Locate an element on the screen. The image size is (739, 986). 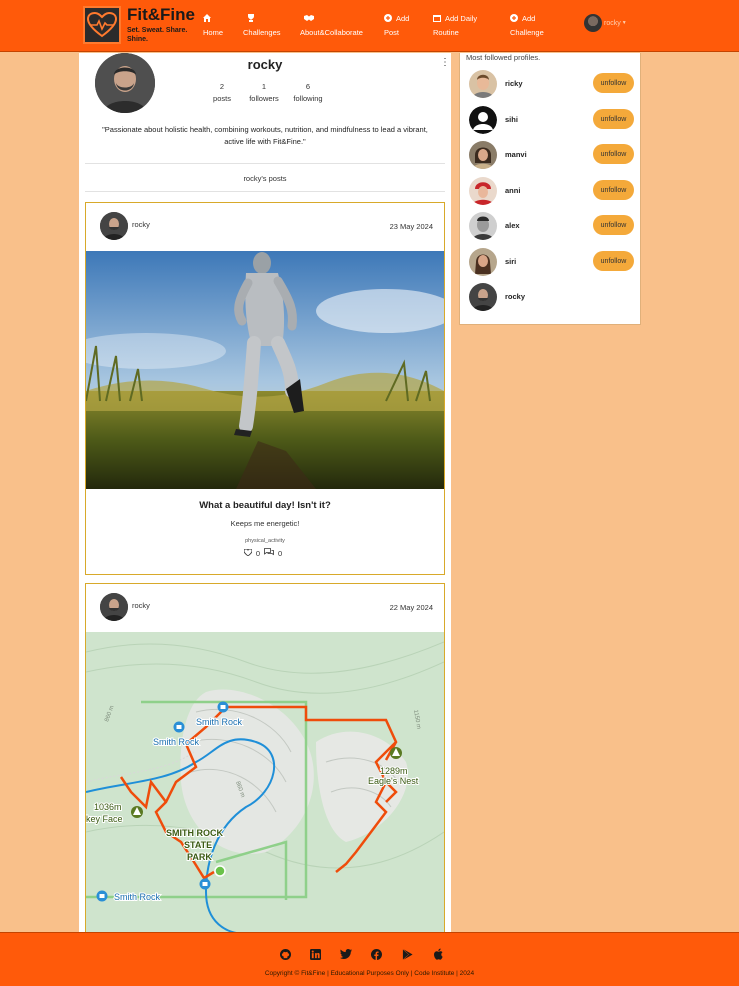
comments-icon is located at coordinates (269, 553).